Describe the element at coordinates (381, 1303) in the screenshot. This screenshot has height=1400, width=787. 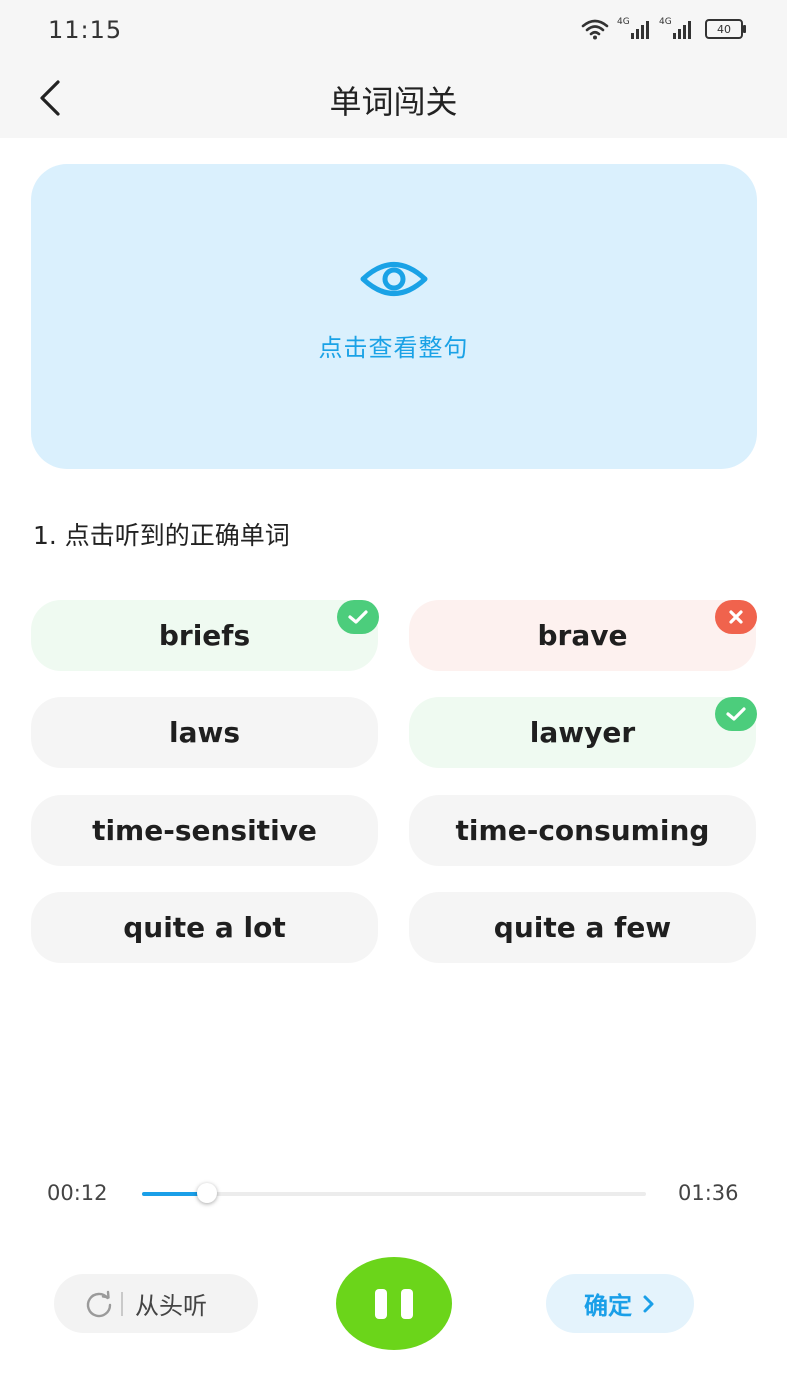
I see `pause-icon-bar-left` at that location.